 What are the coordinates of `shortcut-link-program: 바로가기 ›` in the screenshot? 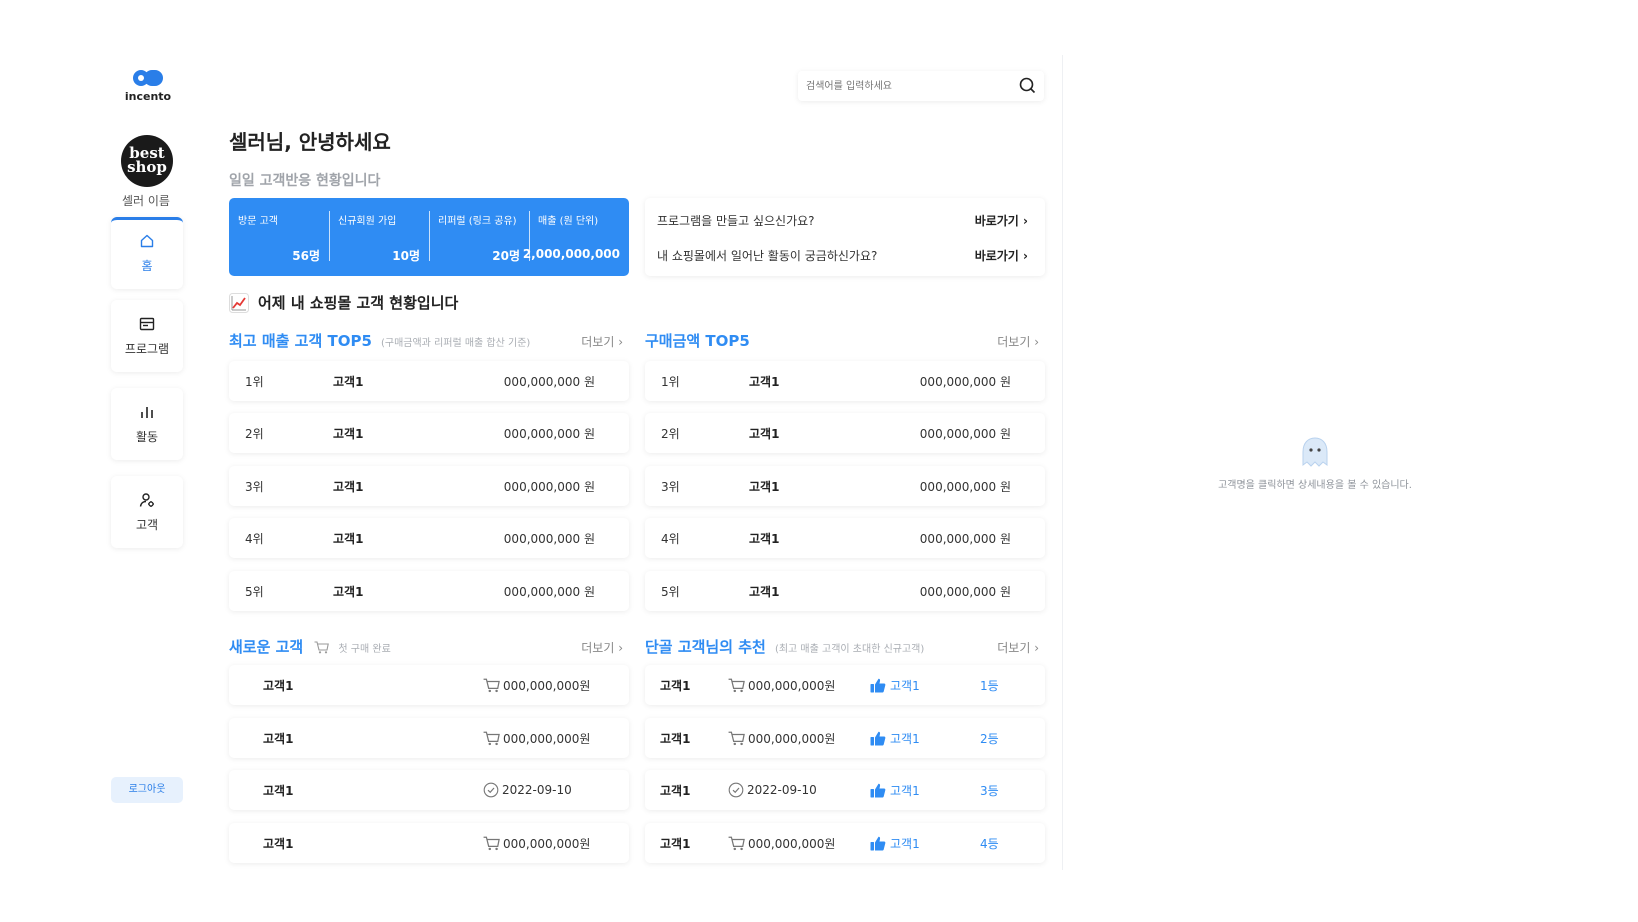 It's located at (1001, 220).